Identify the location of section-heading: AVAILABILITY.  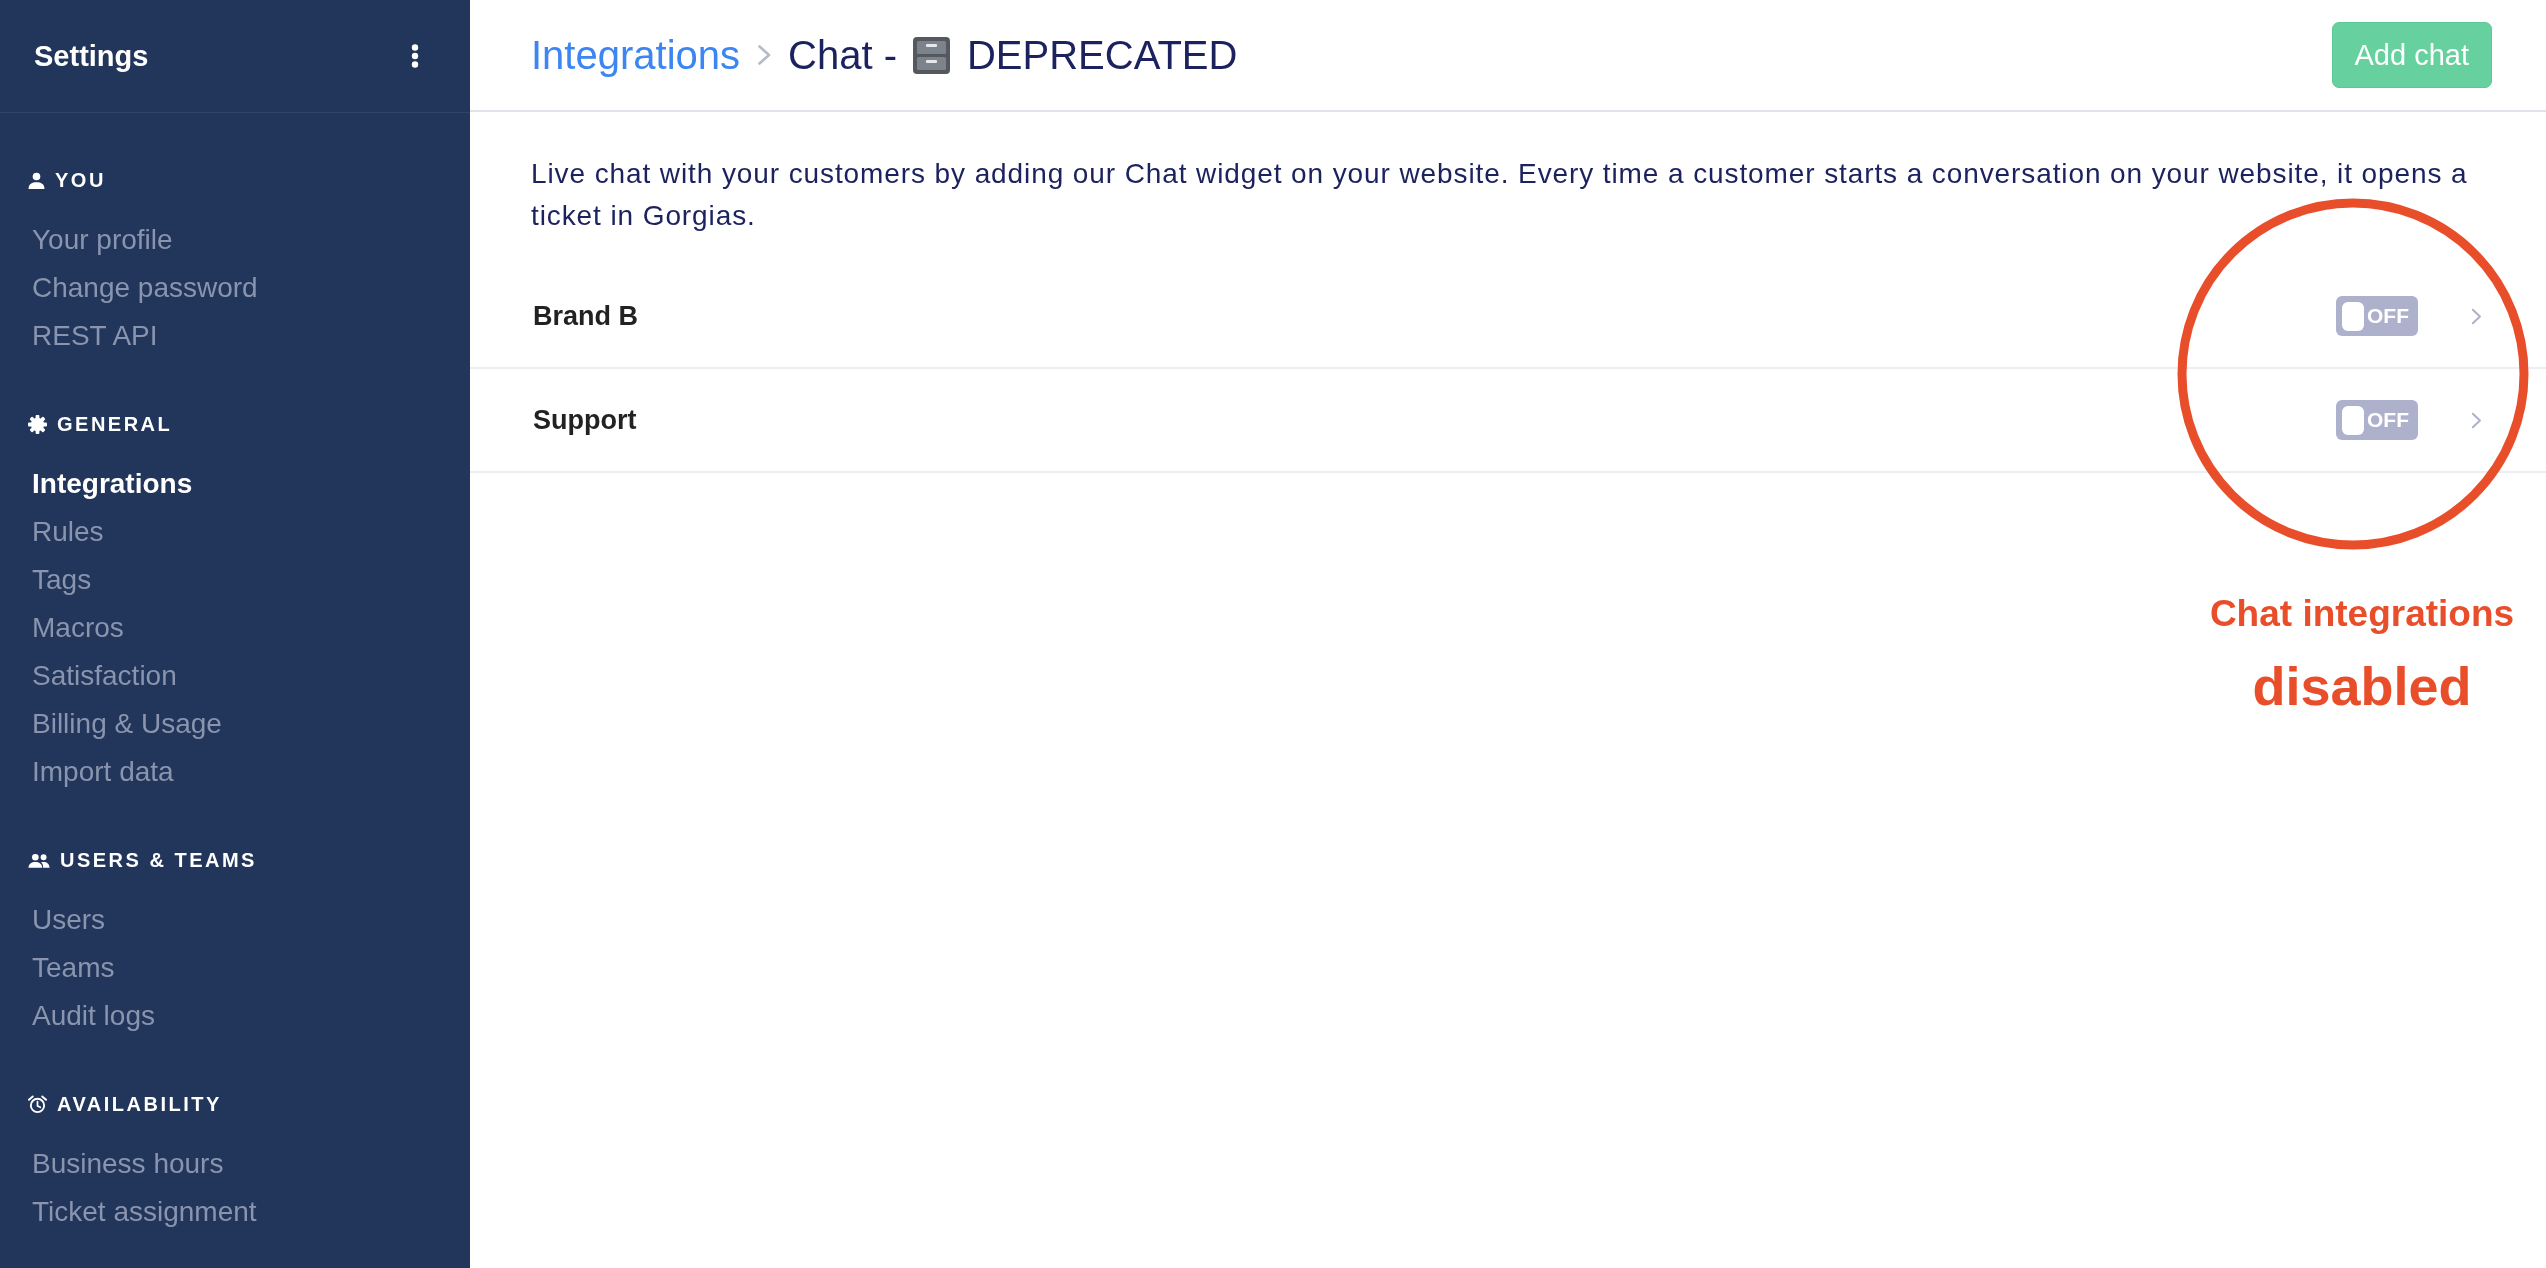
(139, 1104).